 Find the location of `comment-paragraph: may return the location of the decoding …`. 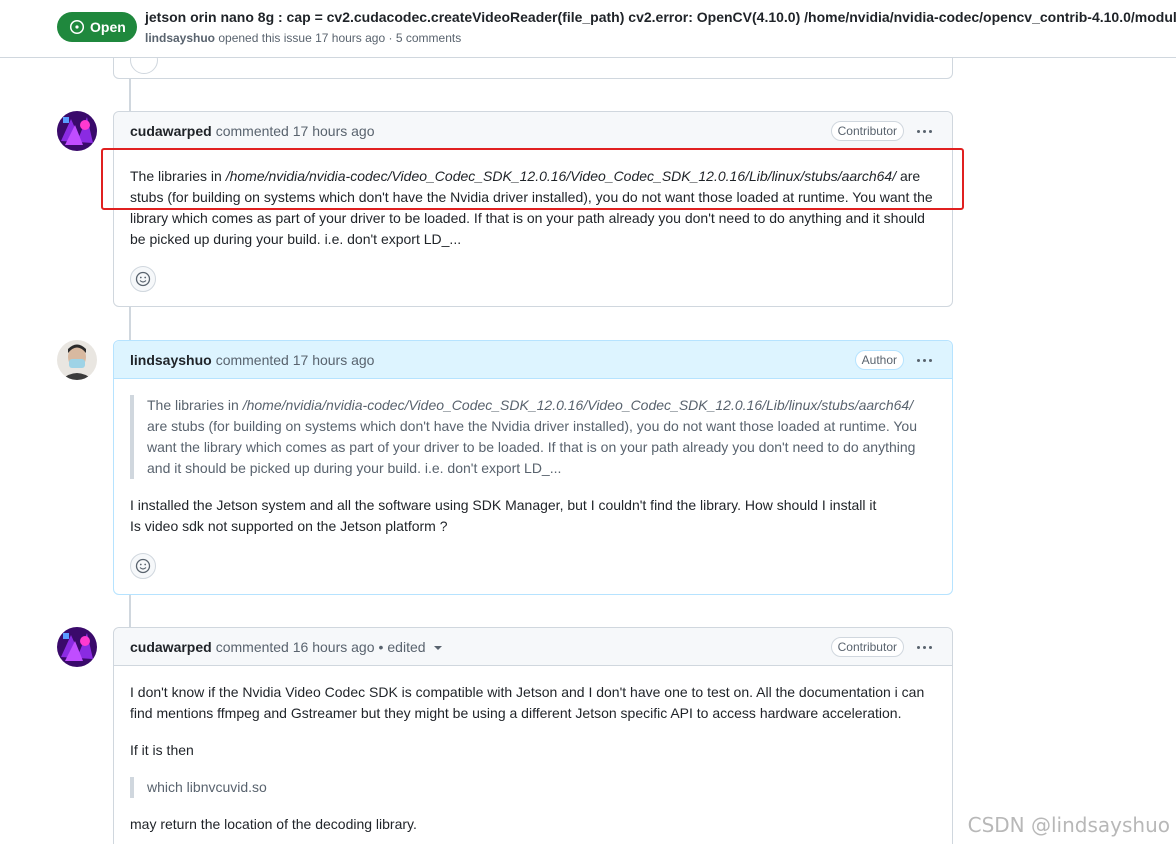

comment-paragraph: may return the location of the decoding … is located at coordinates (273, 824).